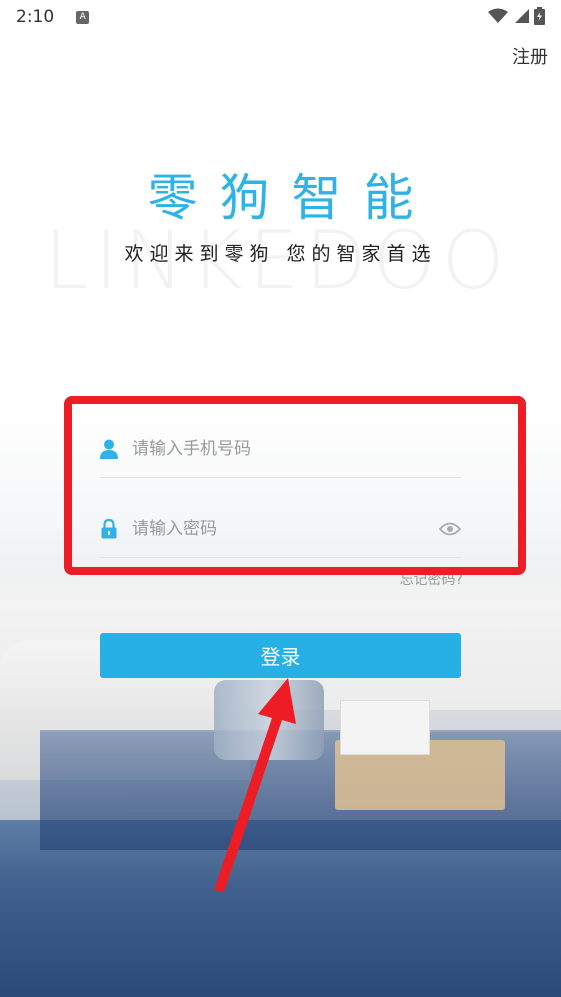 This screenshot has height=997, width=561. I want to click on battery-icon, so click(539, 16).